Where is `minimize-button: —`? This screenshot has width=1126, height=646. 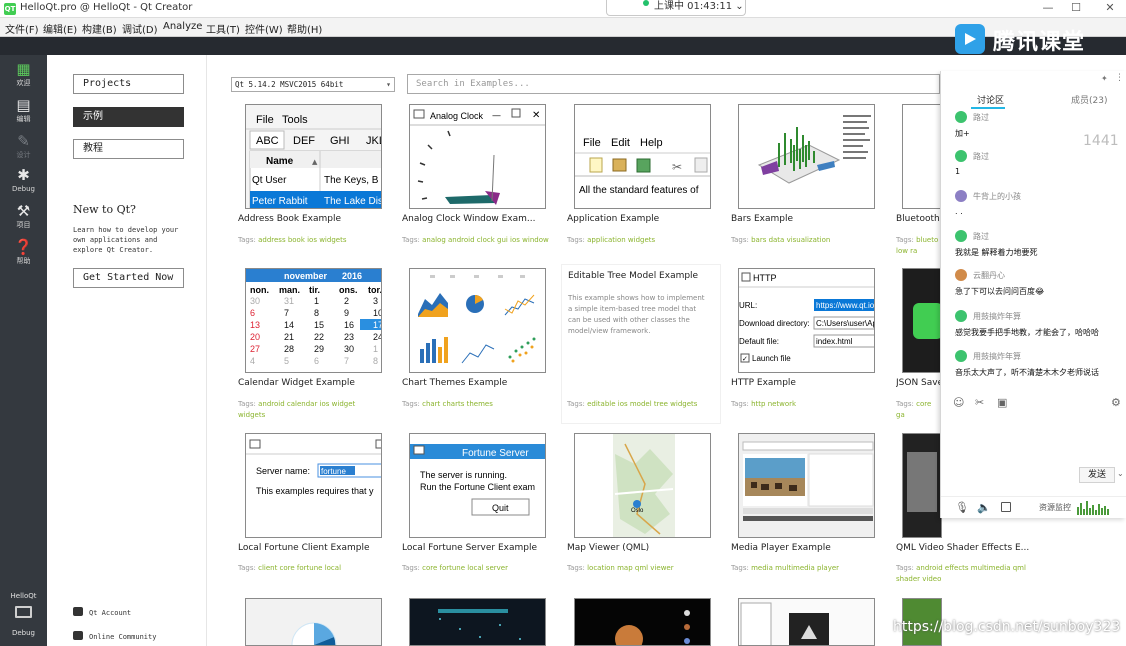
minimize-button: — is located at coordinates (1048, 9).